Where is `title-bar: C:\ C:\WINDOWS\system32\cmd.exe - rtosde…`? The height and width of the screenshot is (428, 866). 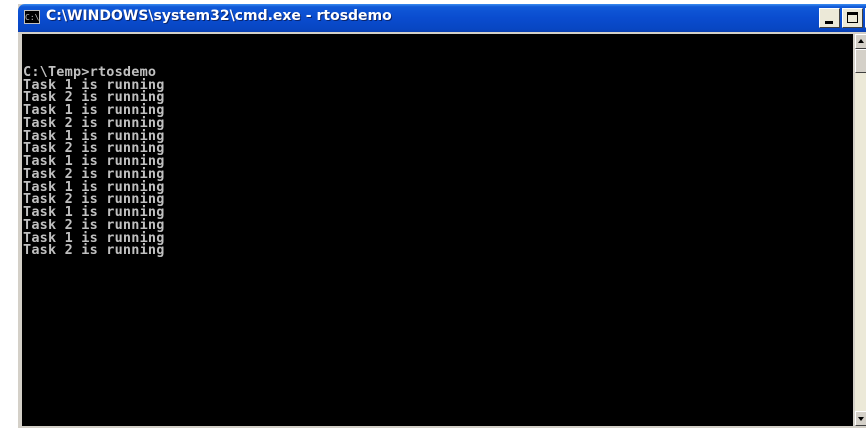 title-bar: C:\ C:\WINDOWS\system32\cmd.exe - rtosde… is located at coordinates (442, 18).